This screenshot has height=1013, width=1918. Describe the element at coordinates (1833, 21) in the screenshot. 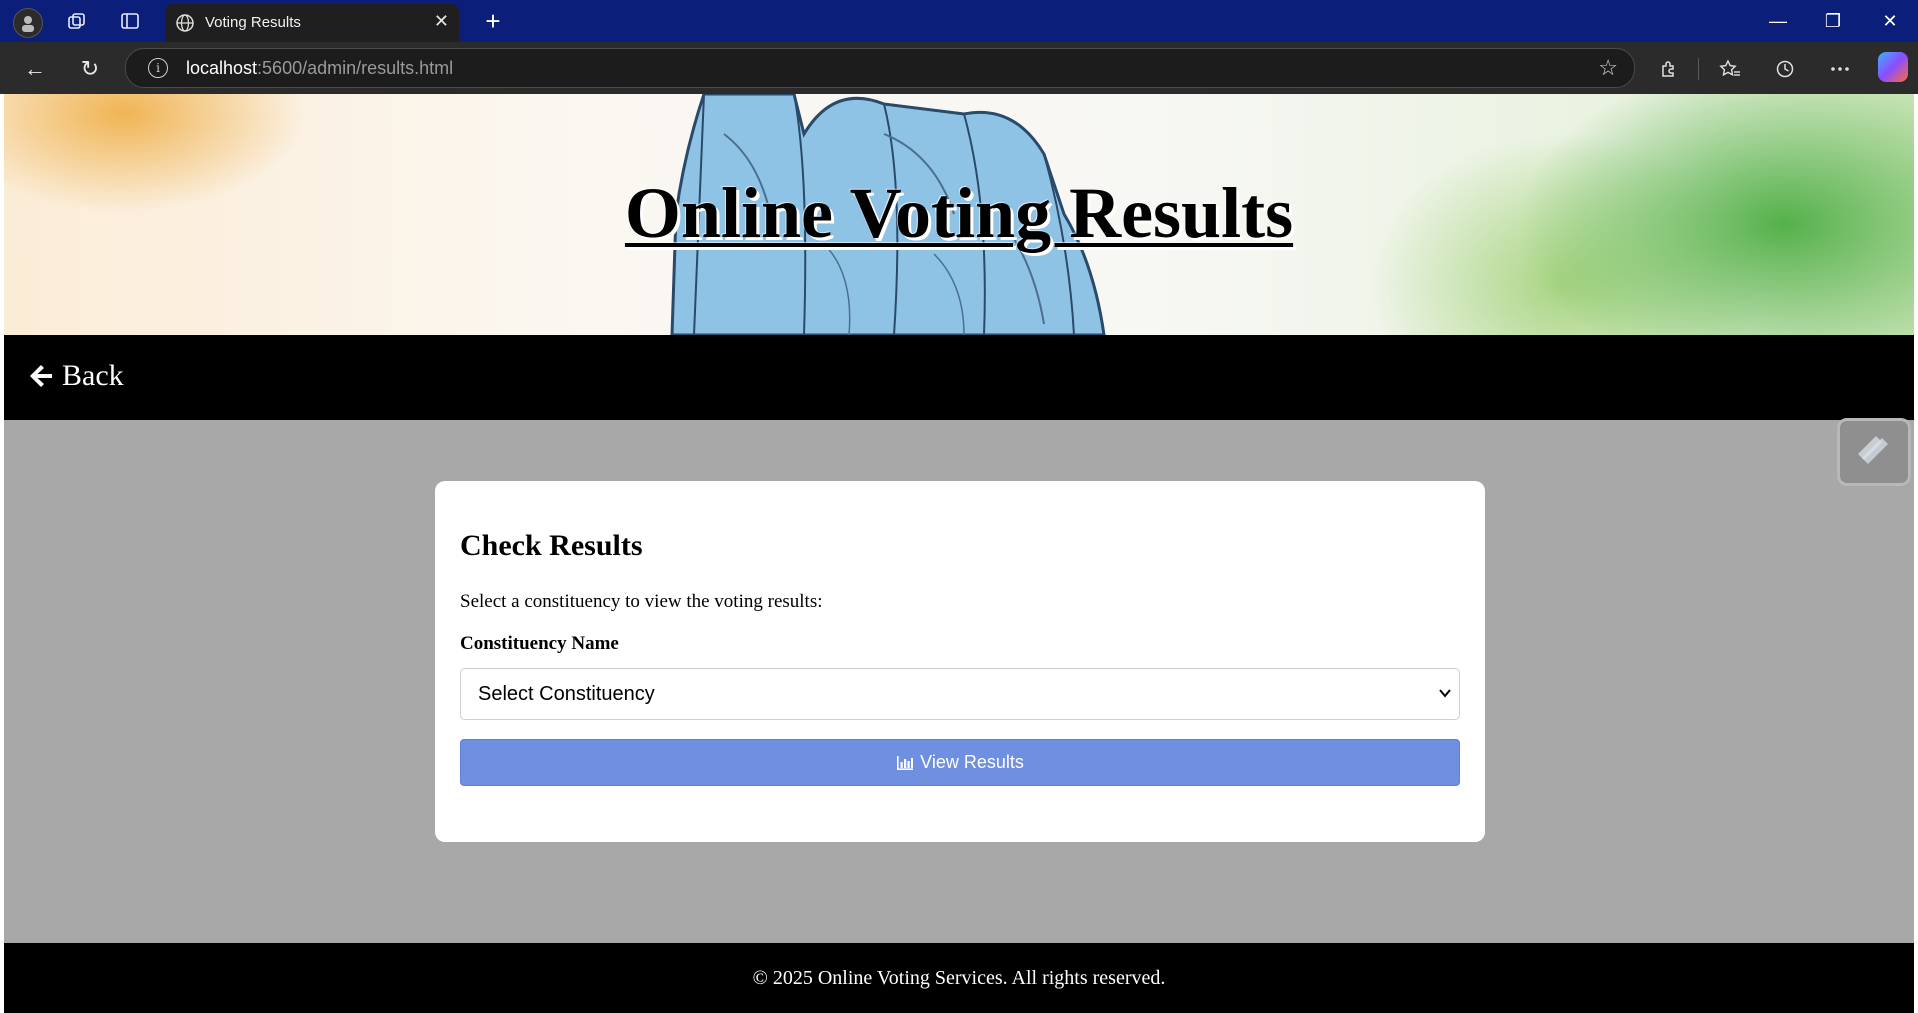

I see `restore-button: ❐` at that location.